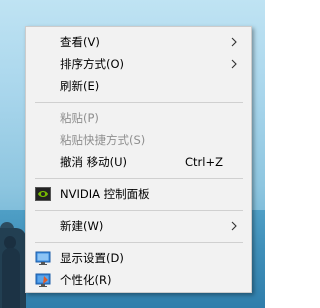 The width and height of the screenshot is (320, 308). I want to click on menu-item-label: 查看(V), so click(80, 42).